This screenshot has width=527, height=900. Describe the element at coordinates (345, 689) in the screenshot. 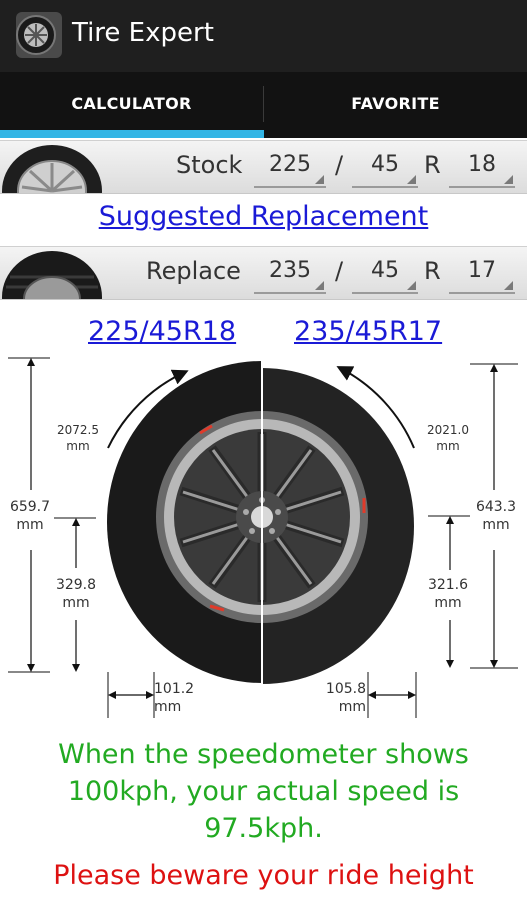

I see `replace-sidewall-value: 105.8` at that location.